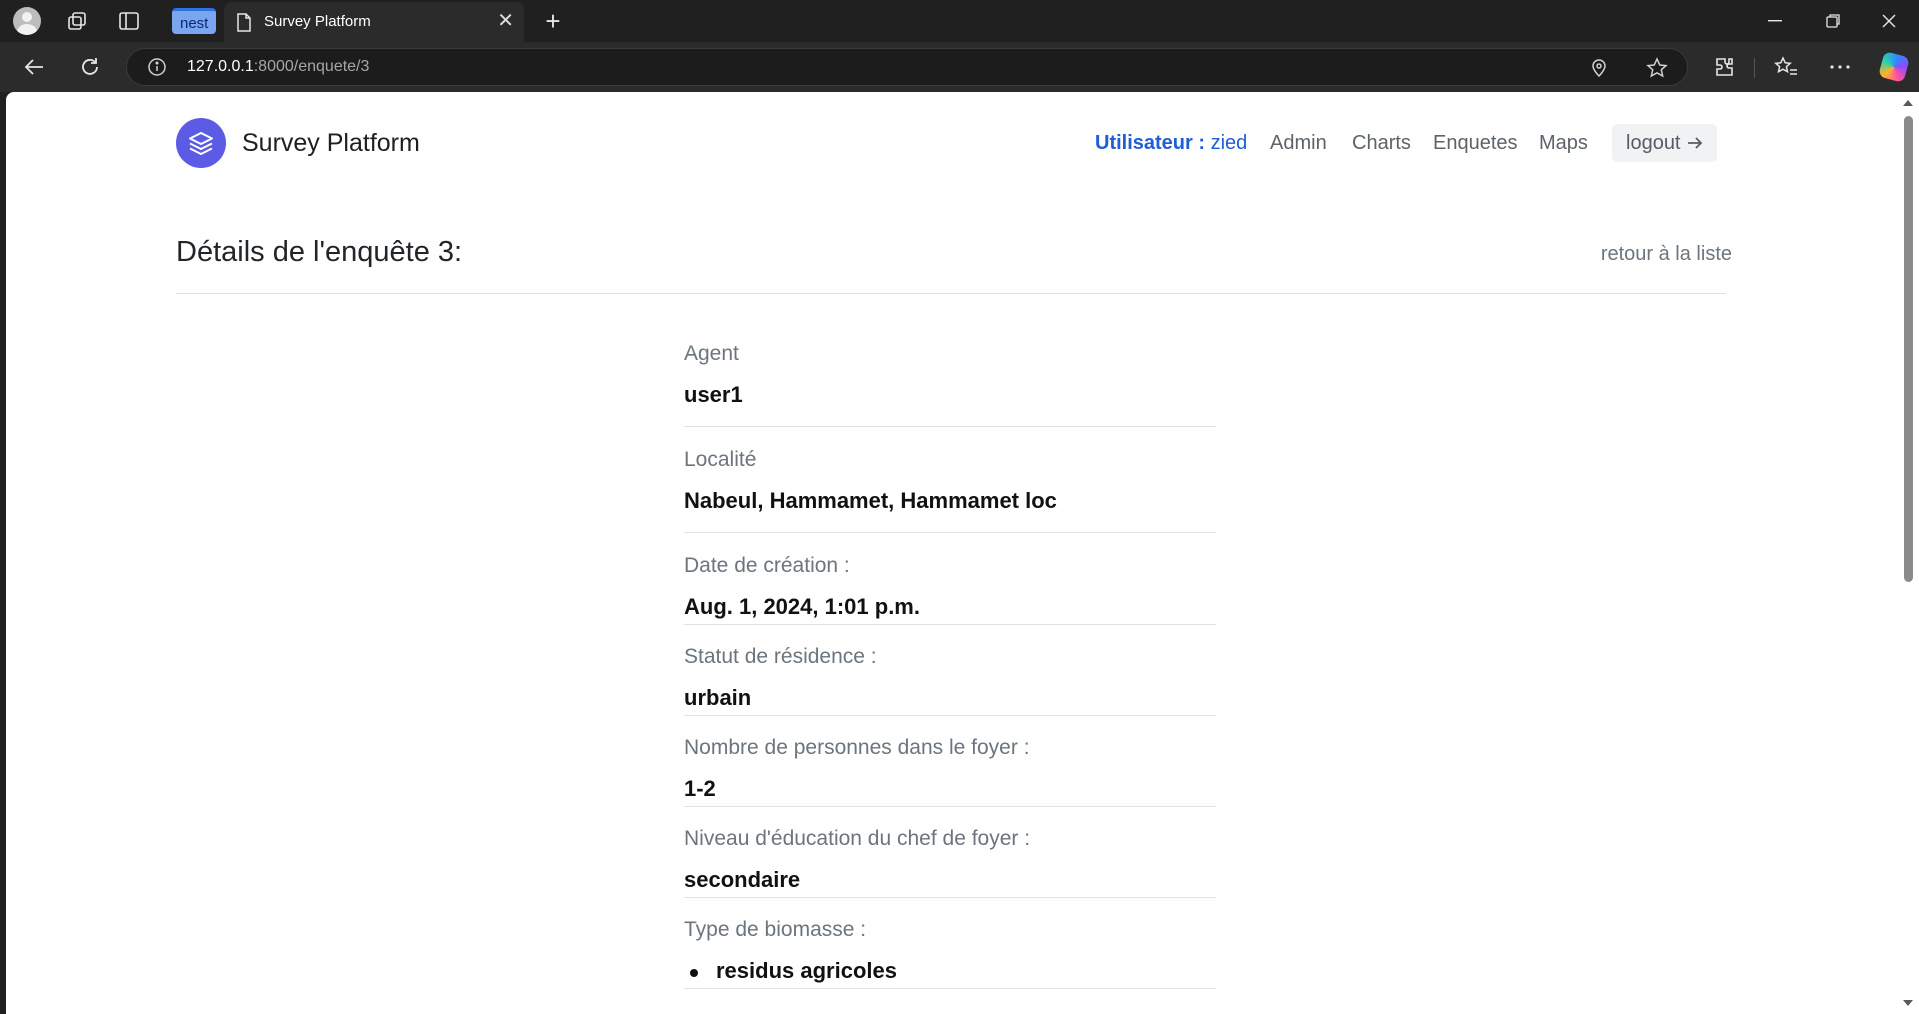  Describe the element at coordinates (775, 929) in the screenshot. I see `detail-label: Type de biomasse :` at that location.